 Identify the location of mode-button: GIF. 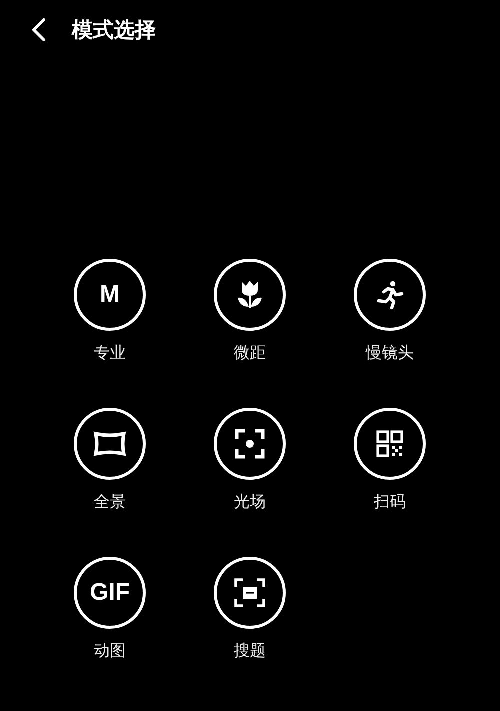
(110, 593).